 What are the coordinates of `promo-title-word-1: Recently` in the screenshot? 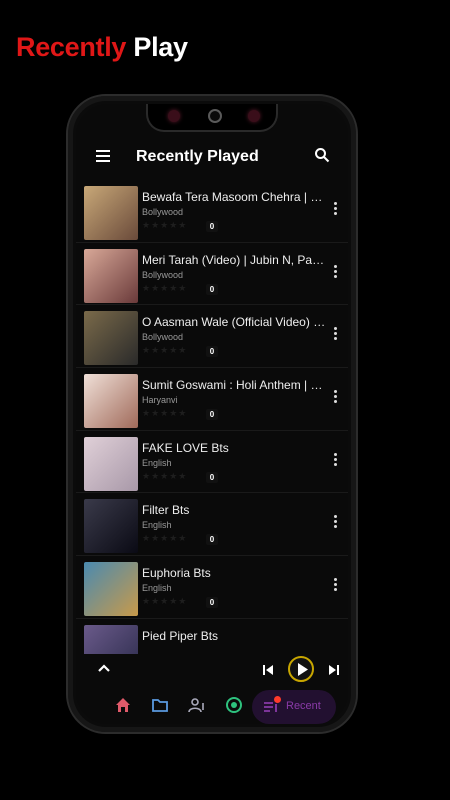 It's located at (71, 47).